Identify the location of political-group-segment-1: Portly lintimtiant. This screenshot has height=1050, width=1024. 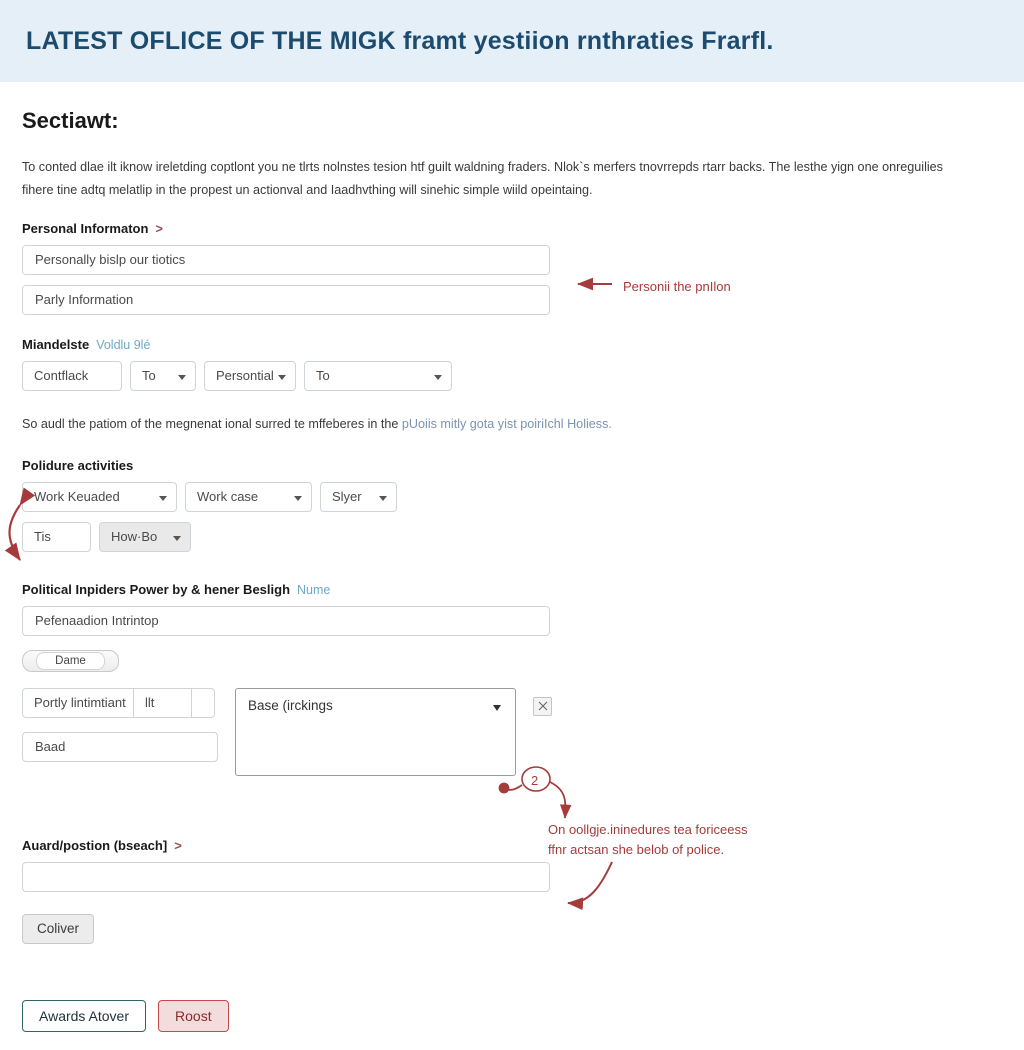
(78, 702).